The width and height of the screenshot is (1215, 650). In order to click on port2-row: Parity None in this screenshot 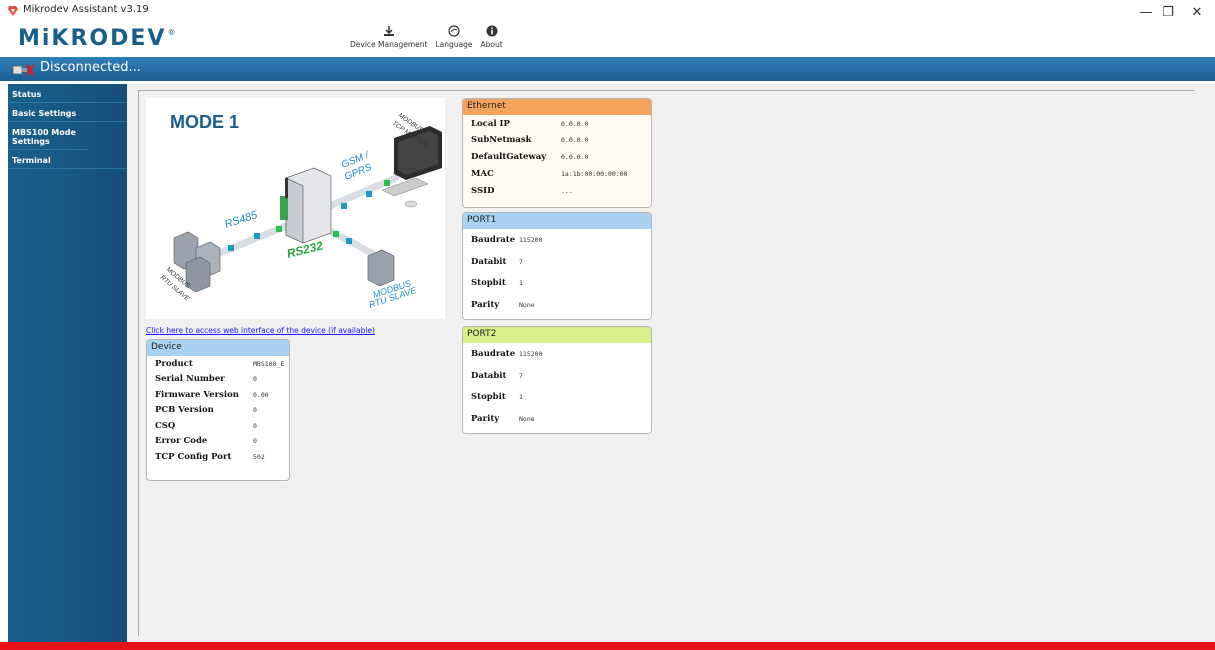, I will do `click(557, 418)`.